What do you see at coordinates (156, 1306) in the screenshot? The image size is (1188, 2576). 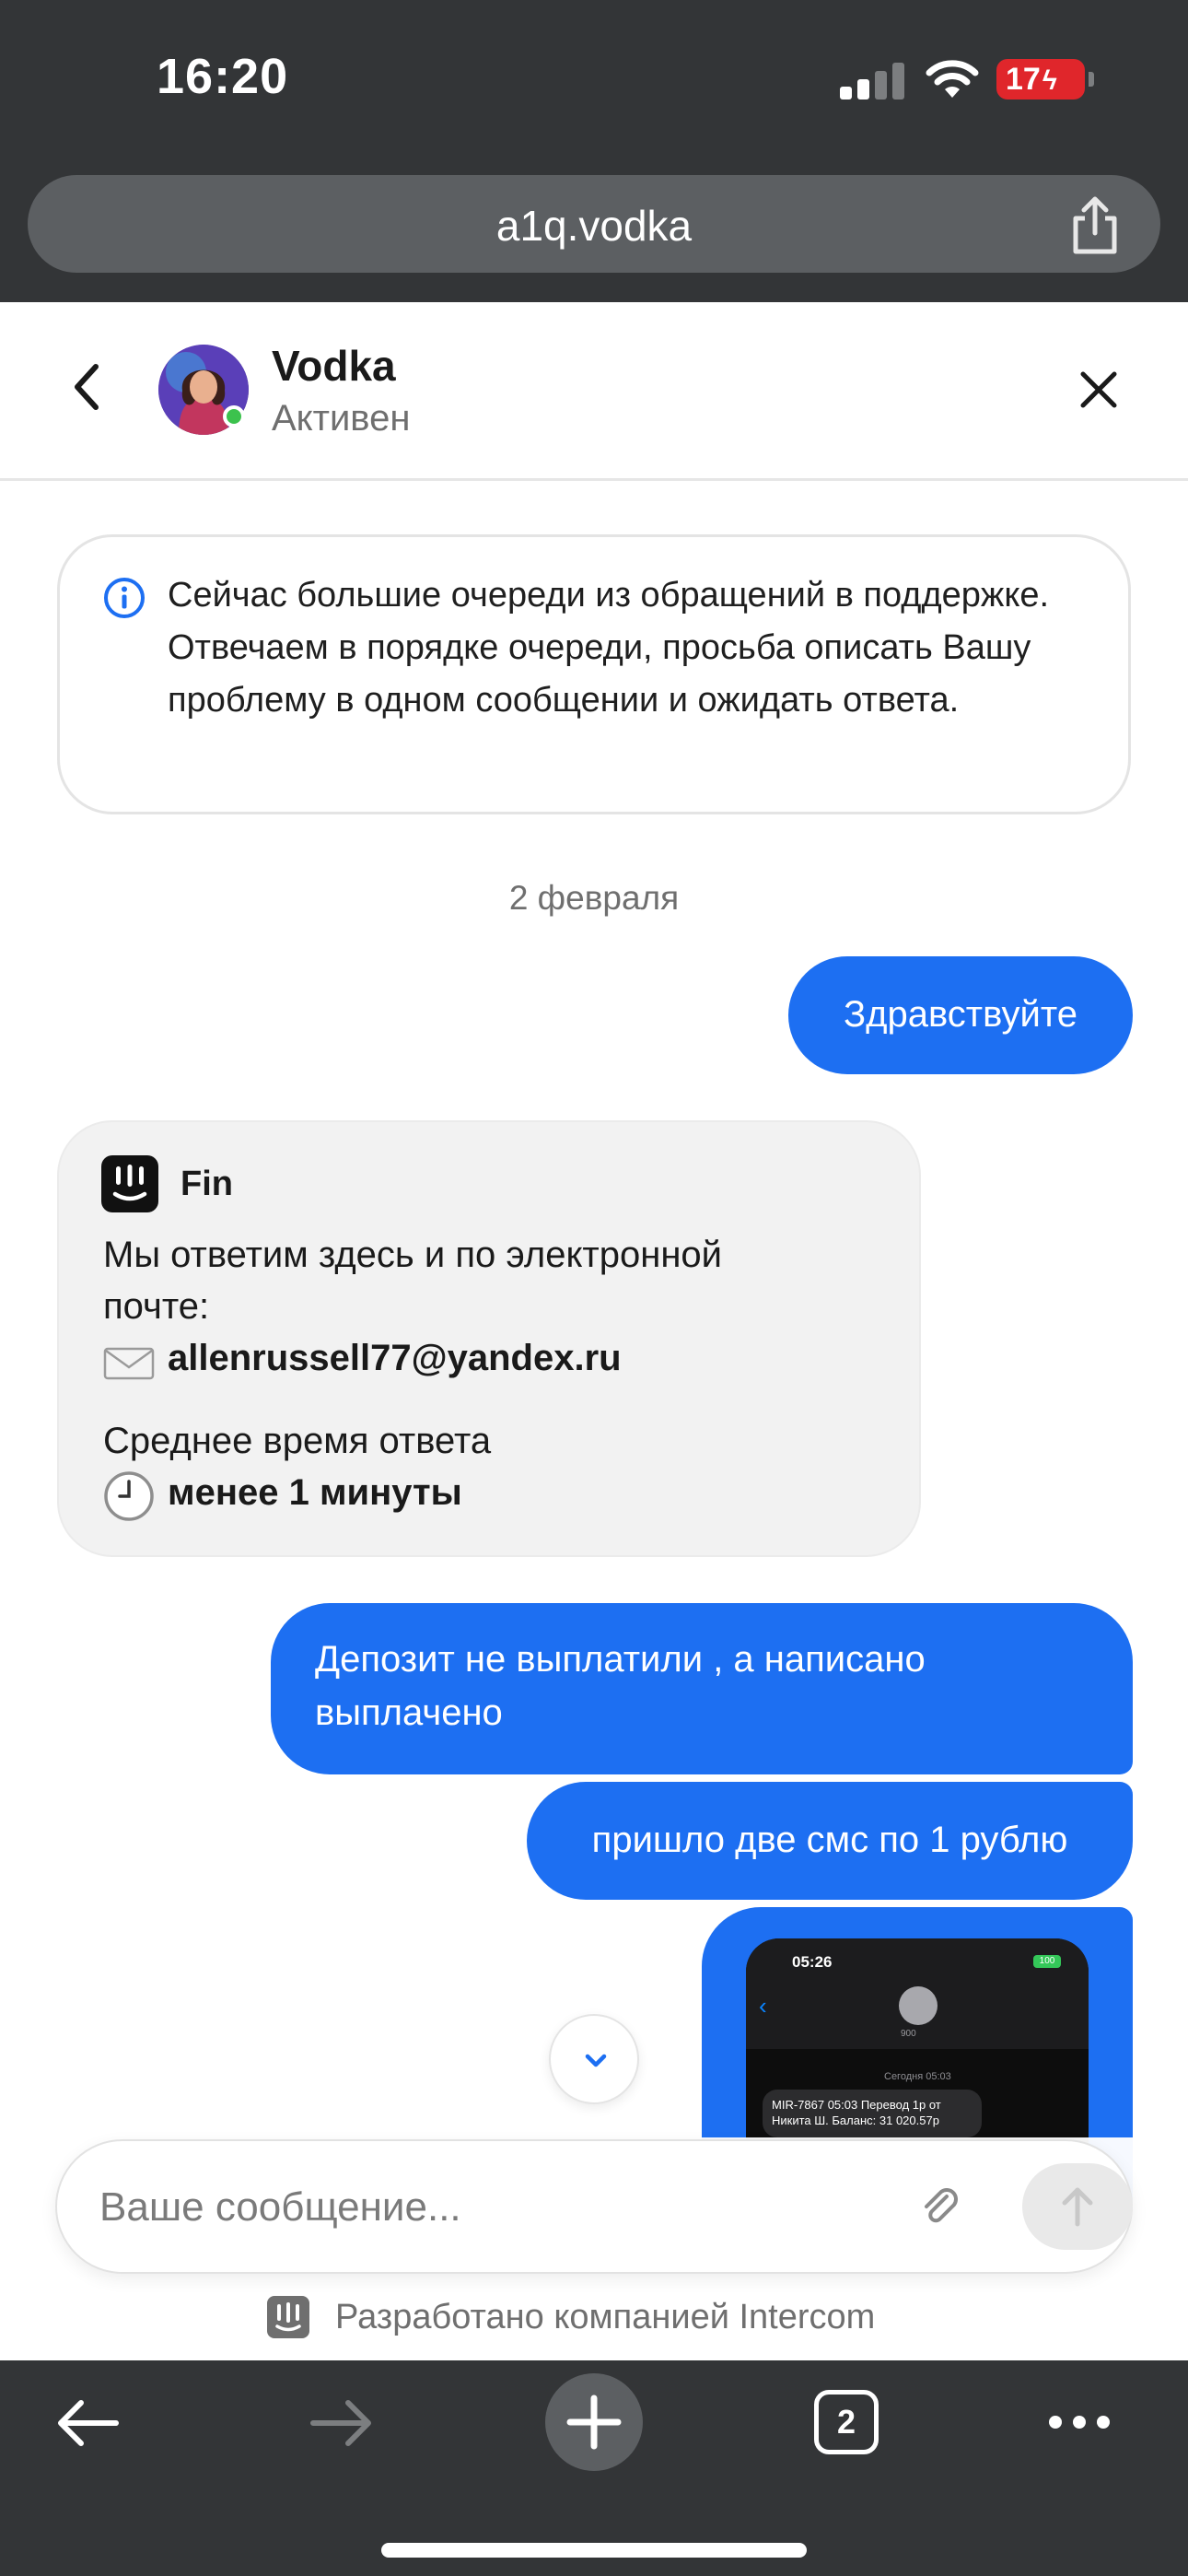 I see `bot-reply-line-2: почте:` at bounding box center [156, 1306].